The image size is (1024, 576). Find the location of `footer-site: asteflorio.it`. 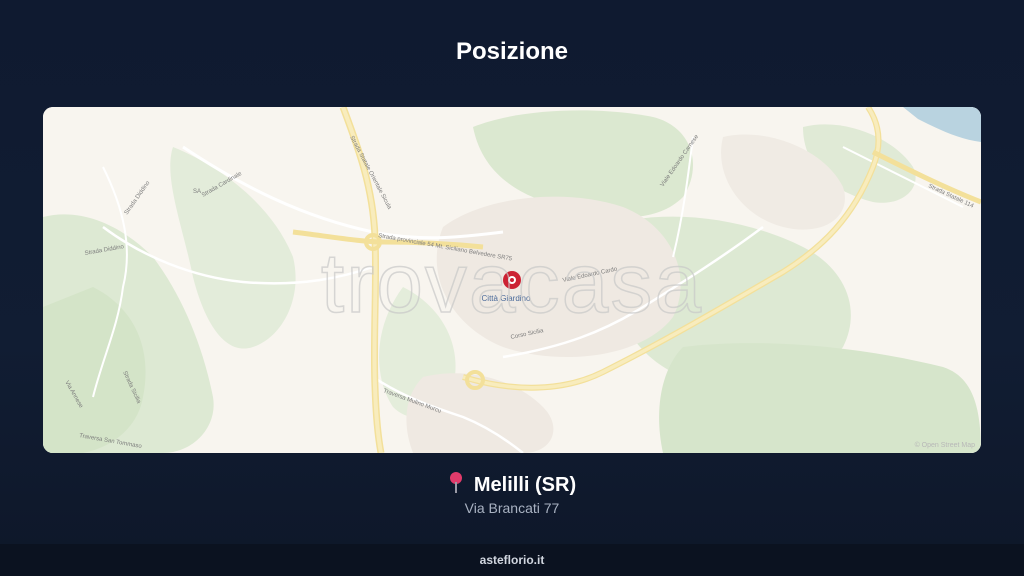

footer-site: asteflorio.it is located at coordinates (512, 560).